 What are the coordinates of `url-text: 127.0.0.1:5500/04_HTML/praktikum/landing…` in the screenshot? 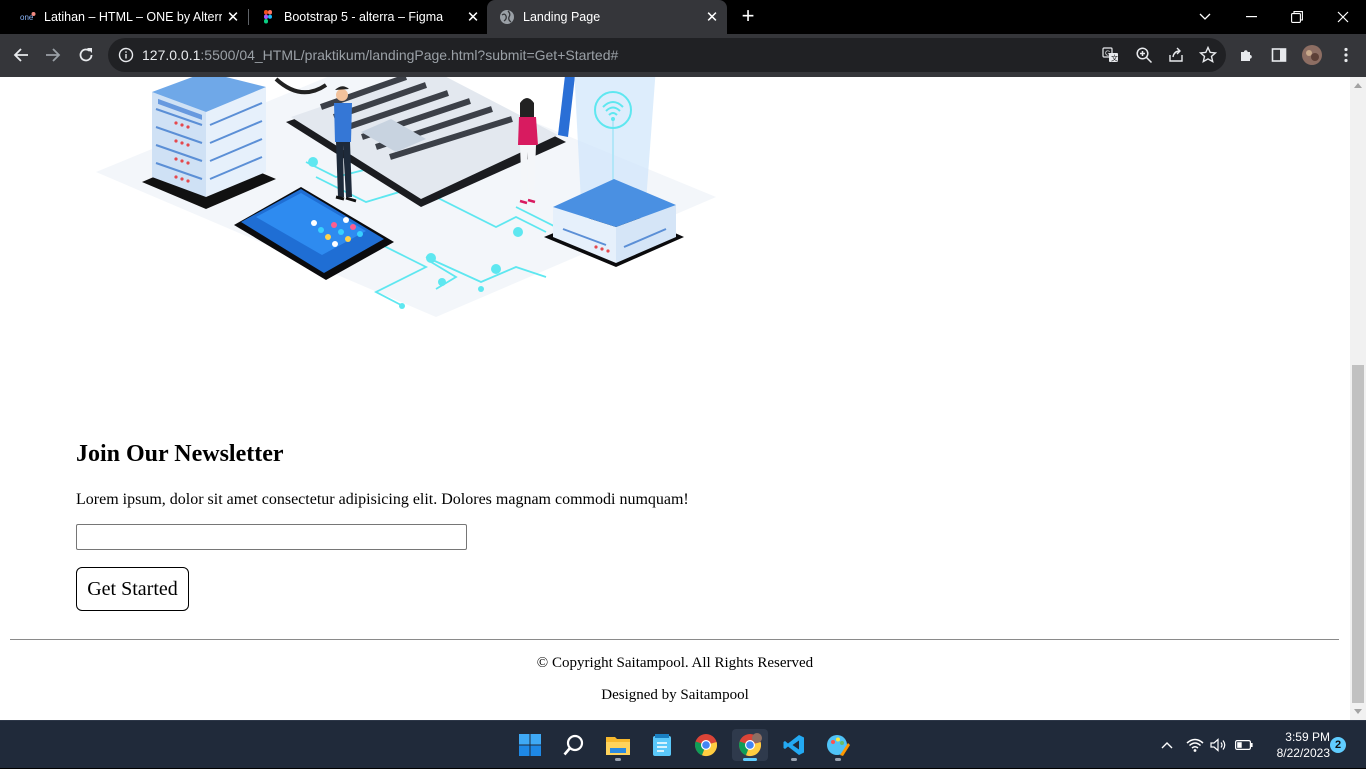 It's located at (380, 55).